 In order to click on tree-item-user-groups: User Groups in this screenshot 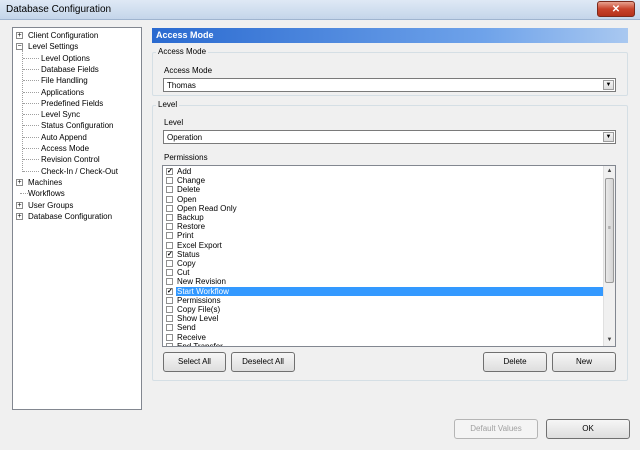, I will do `click(50, 205)`.